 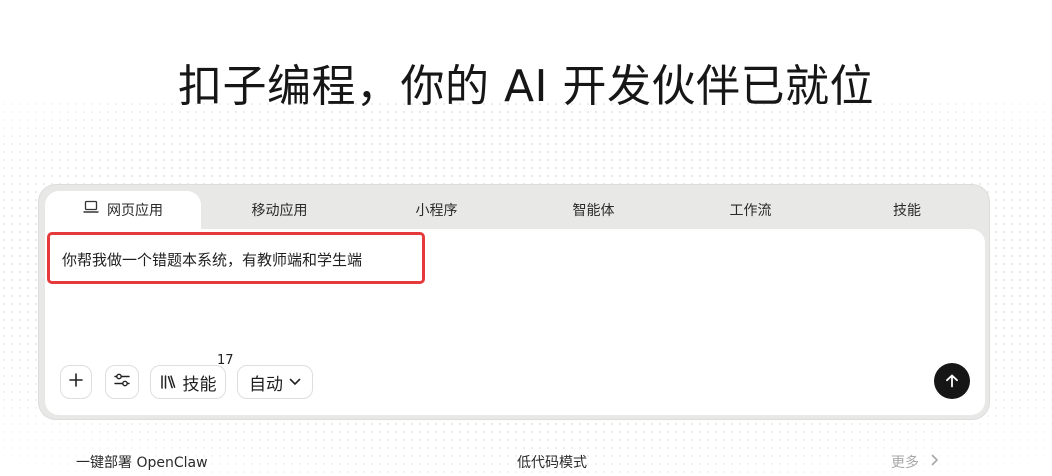 I want to click on tab-label: 移动应用, so click(x=279, y=211).